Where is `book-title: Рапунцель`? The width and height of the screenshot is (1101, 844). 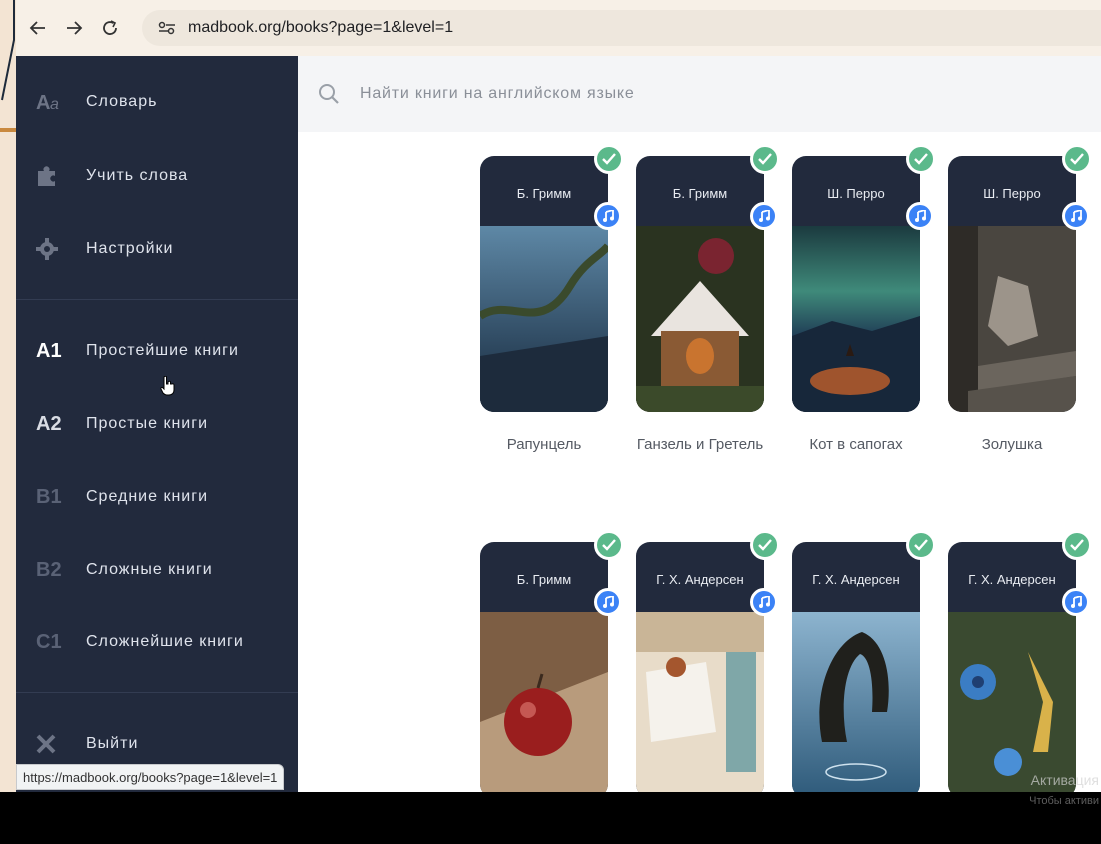 book-title: Рапунцель is located at coordinates (544, 444).